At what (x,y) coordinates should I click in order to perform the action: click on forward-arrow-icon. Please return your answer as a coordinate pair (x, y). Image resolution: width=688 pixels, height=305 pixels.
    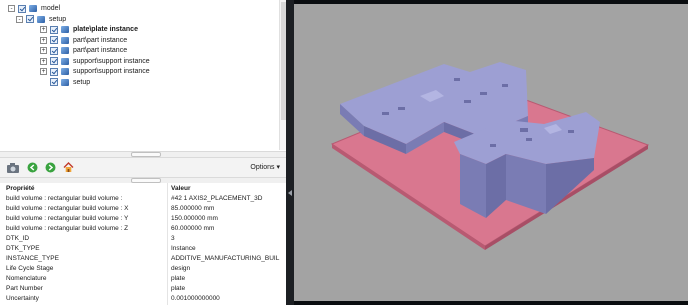
    Looking at the image, I should click on (50, 167).